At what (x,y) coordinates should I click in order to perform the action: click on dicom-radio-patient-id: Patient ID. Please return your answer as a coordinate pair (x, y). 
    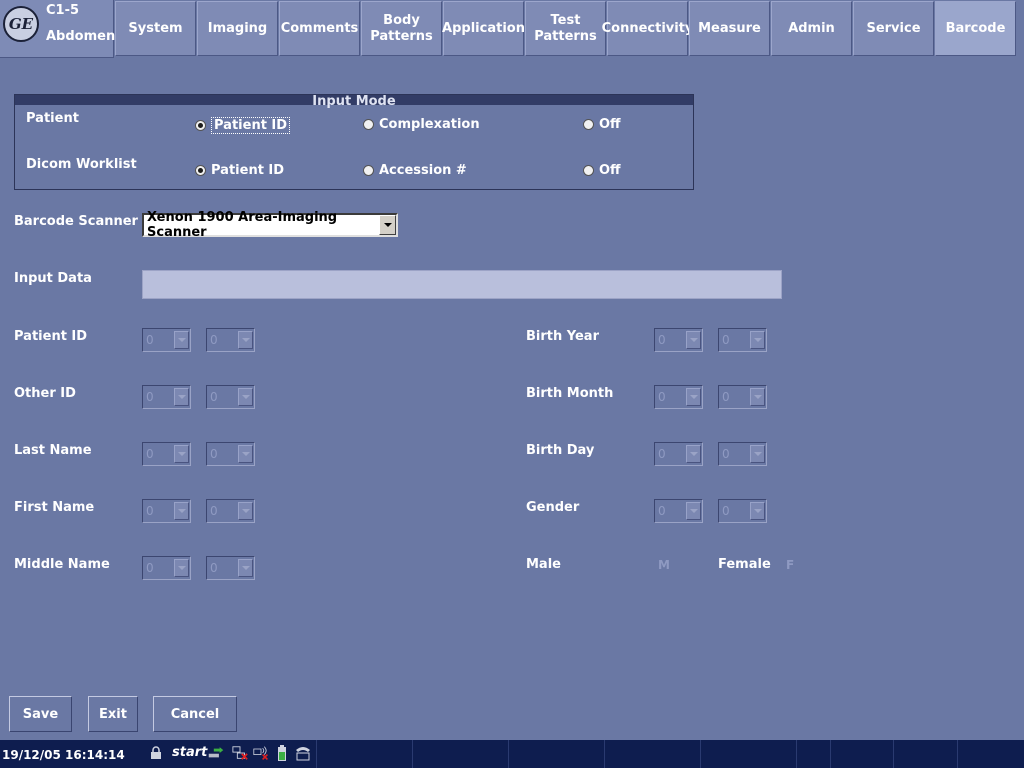
    Looking at the image, I should click on (239, 170).